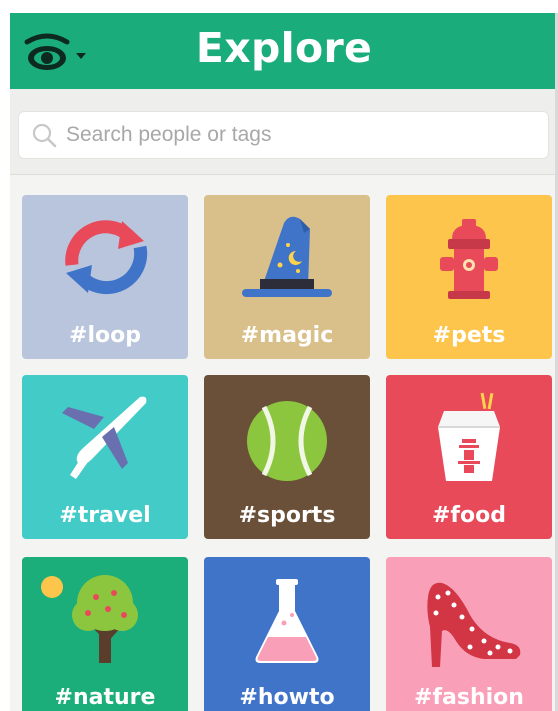 The height and width of the screenshot is (711, 558). What do you see at coordinates (474, 624) in the screenshot?
I see `high-heel-icon` at bounding box center [474, 624].